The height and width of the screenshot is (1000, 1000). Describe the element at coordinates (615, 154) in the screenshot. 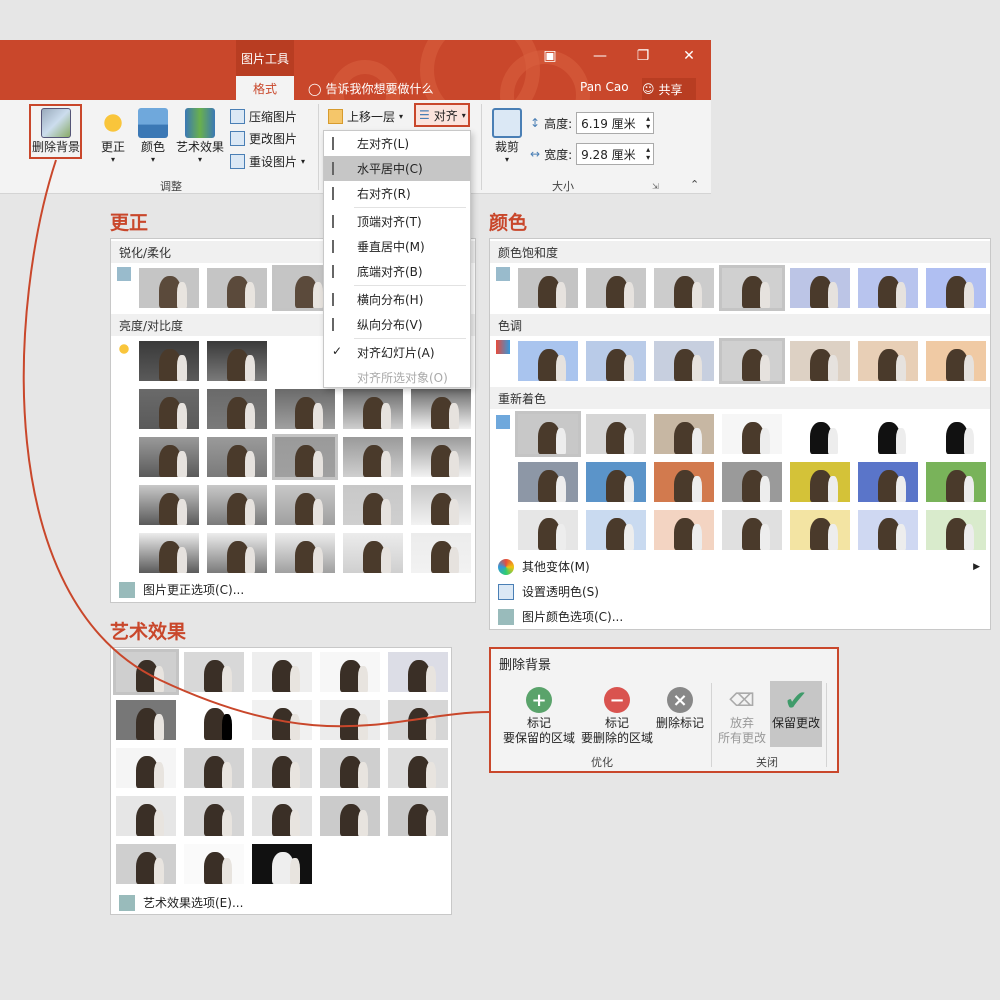

I see `width-input: 9.28 厘米 ▴ ▾` at that location.